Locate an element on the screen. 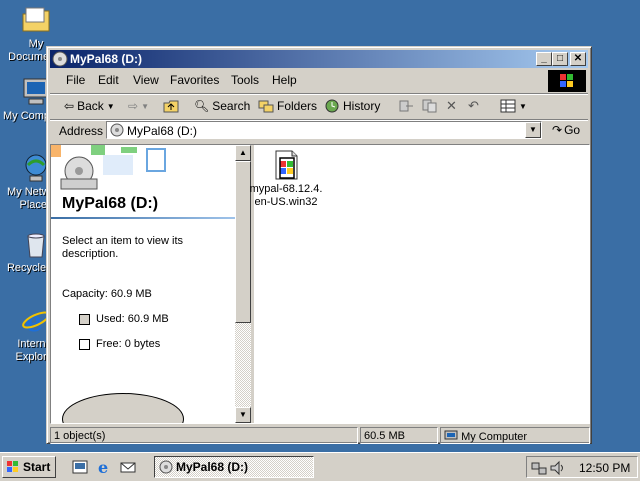 The width and height of the screenshot is (640, 481). delete-icon: ✕ is located at coordinates (451, 105).